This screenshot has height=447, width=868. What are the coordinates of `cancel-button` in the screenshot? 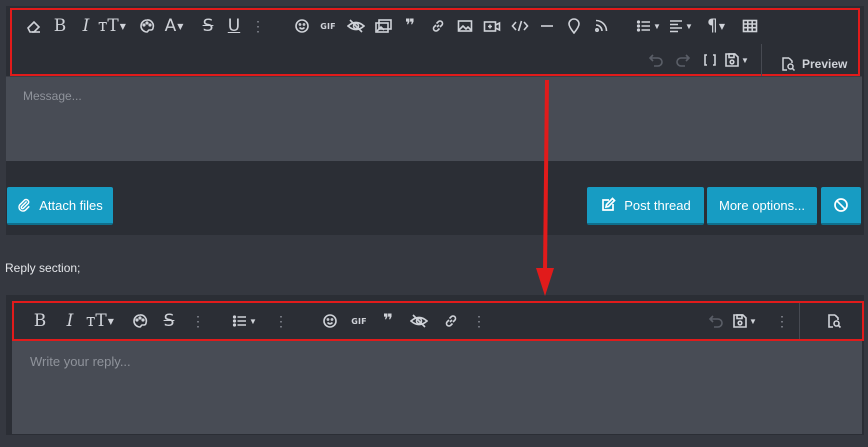 It's located at (841, 206).